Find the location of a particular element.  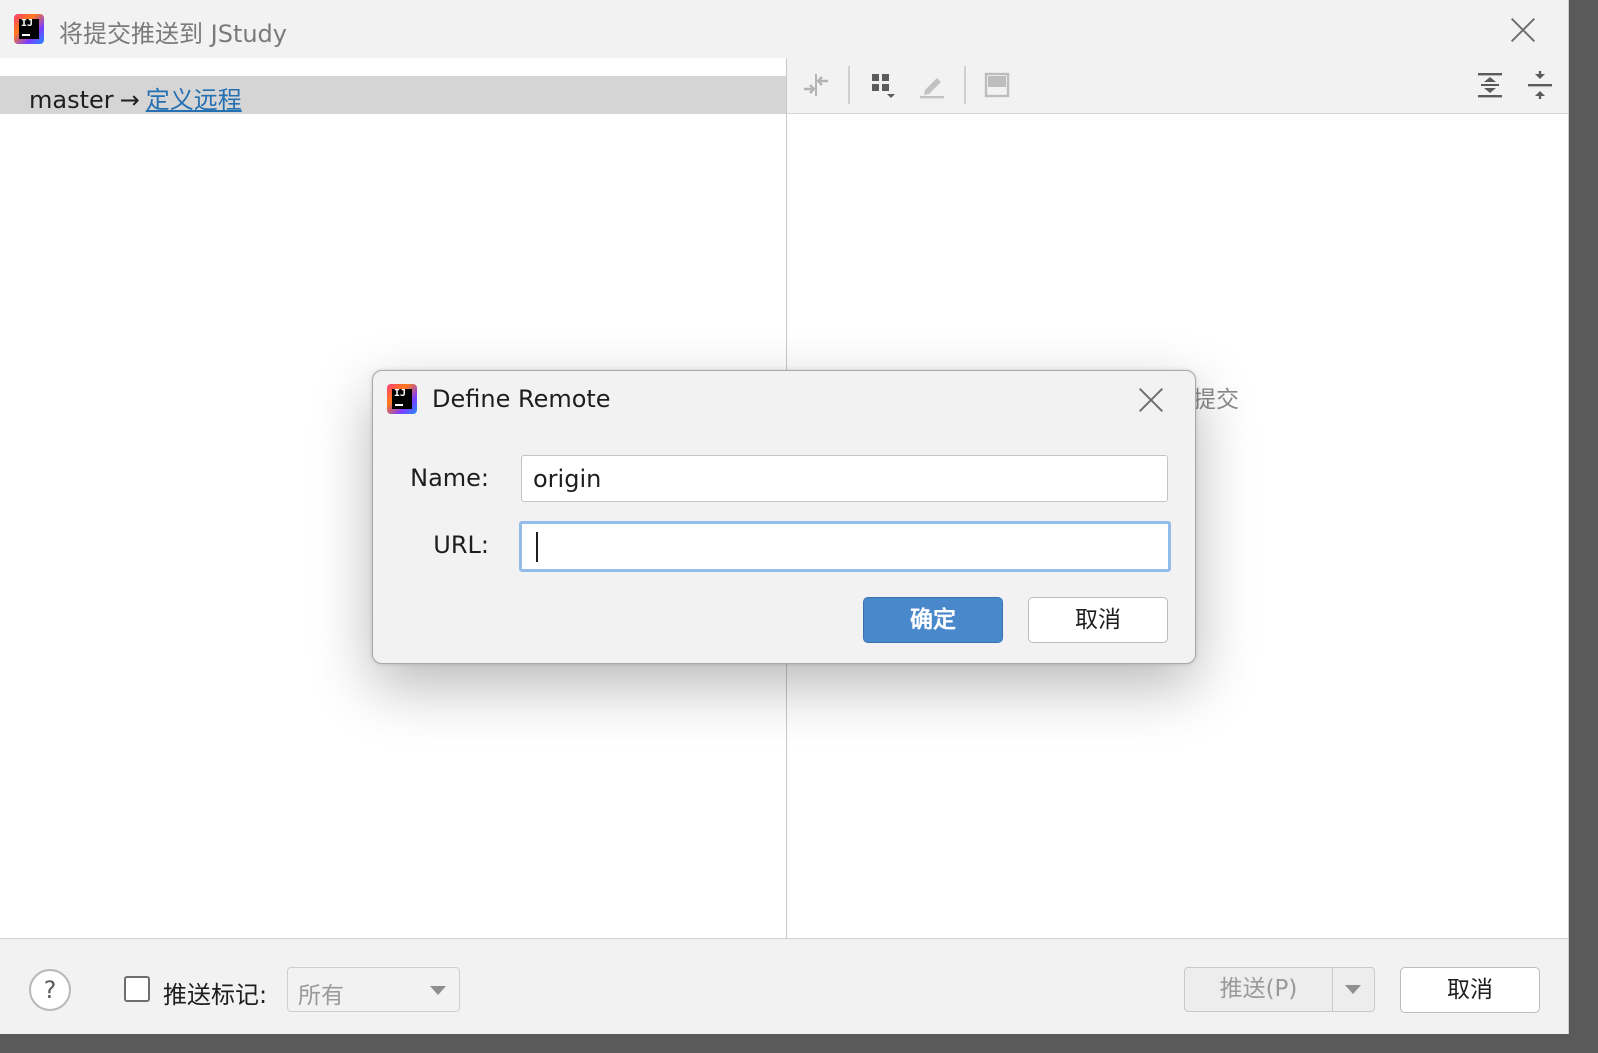

title-bar: IJ 将提交推送到 JStudy is located at coordinates (784, 29).